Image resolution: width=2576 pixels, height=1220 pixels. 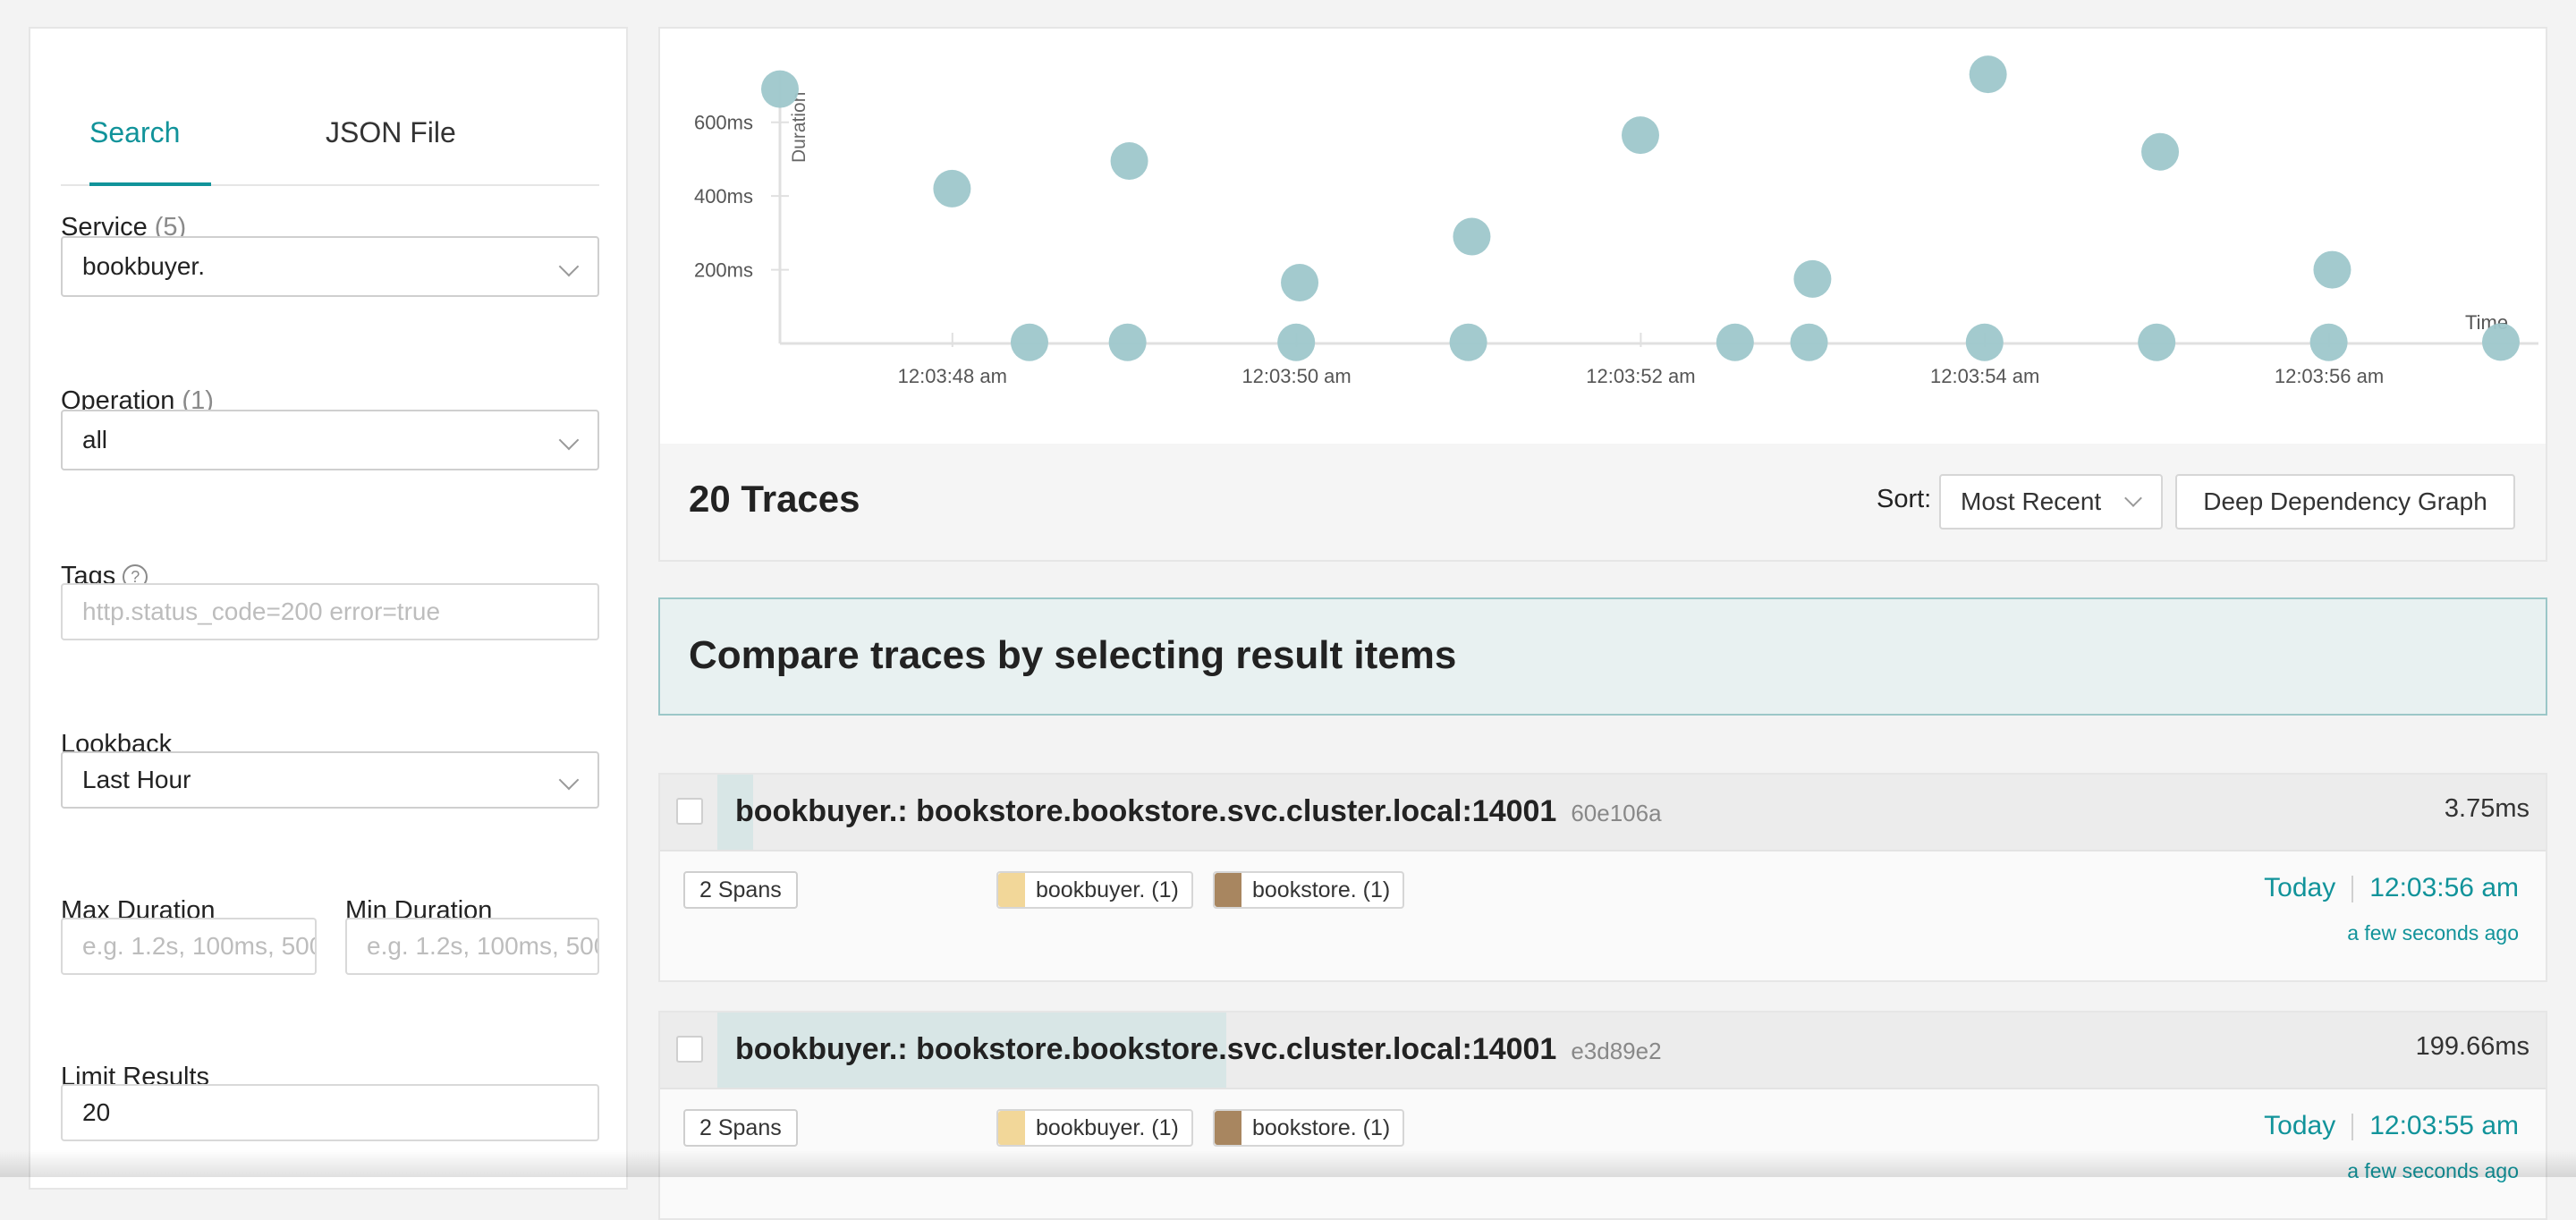 I want to click on deep-dependency-graph-button: Deep Dependency Graph, so click(x=2345, y=502).